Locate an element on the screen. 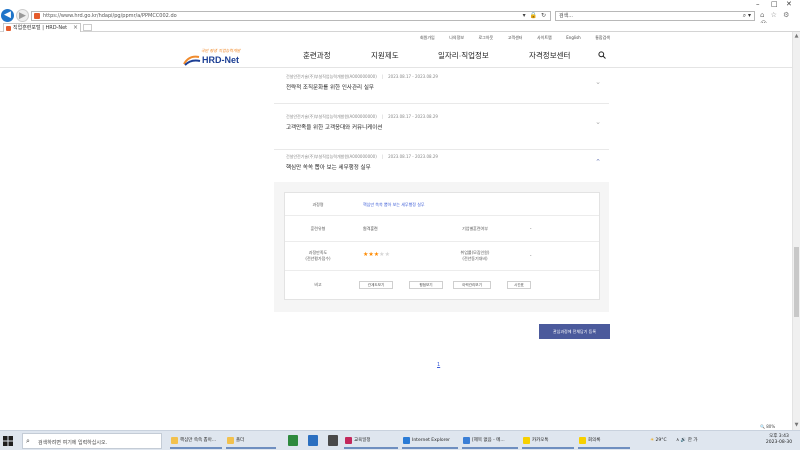  utility-nav: 회원가입 나의정보 로그아웃 고객센터 사이트맵 English 통합검색 is located at coordinates (515, 38).